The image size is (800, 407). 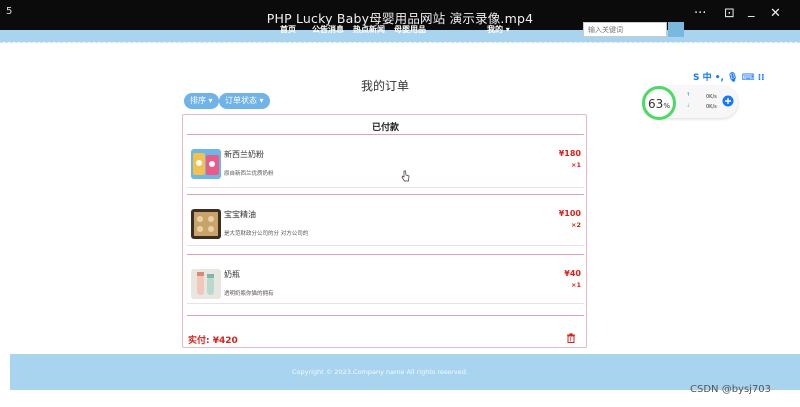 What do you see at coordinates (244, 101) in the screenshot?
I see `order-status-dropdown: 订单状态 ▾` at bounding box center [244, 101].